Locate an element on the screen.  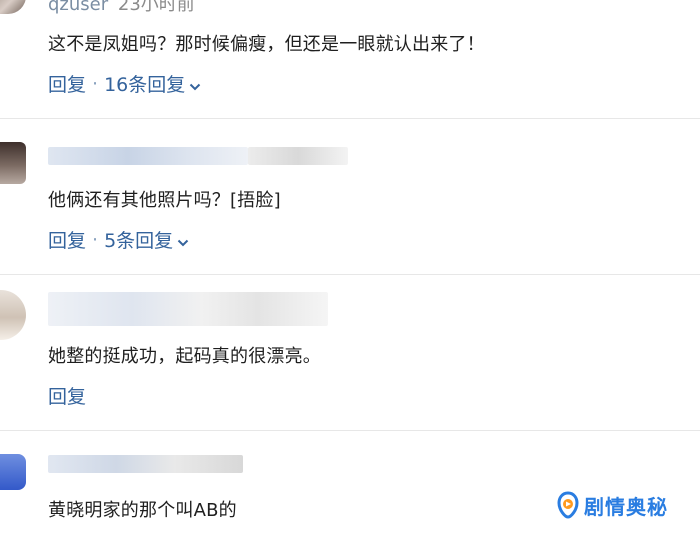
comment-text: 他俩还有其他照片吗？[捂脸] is located at coordinates (164, 200).